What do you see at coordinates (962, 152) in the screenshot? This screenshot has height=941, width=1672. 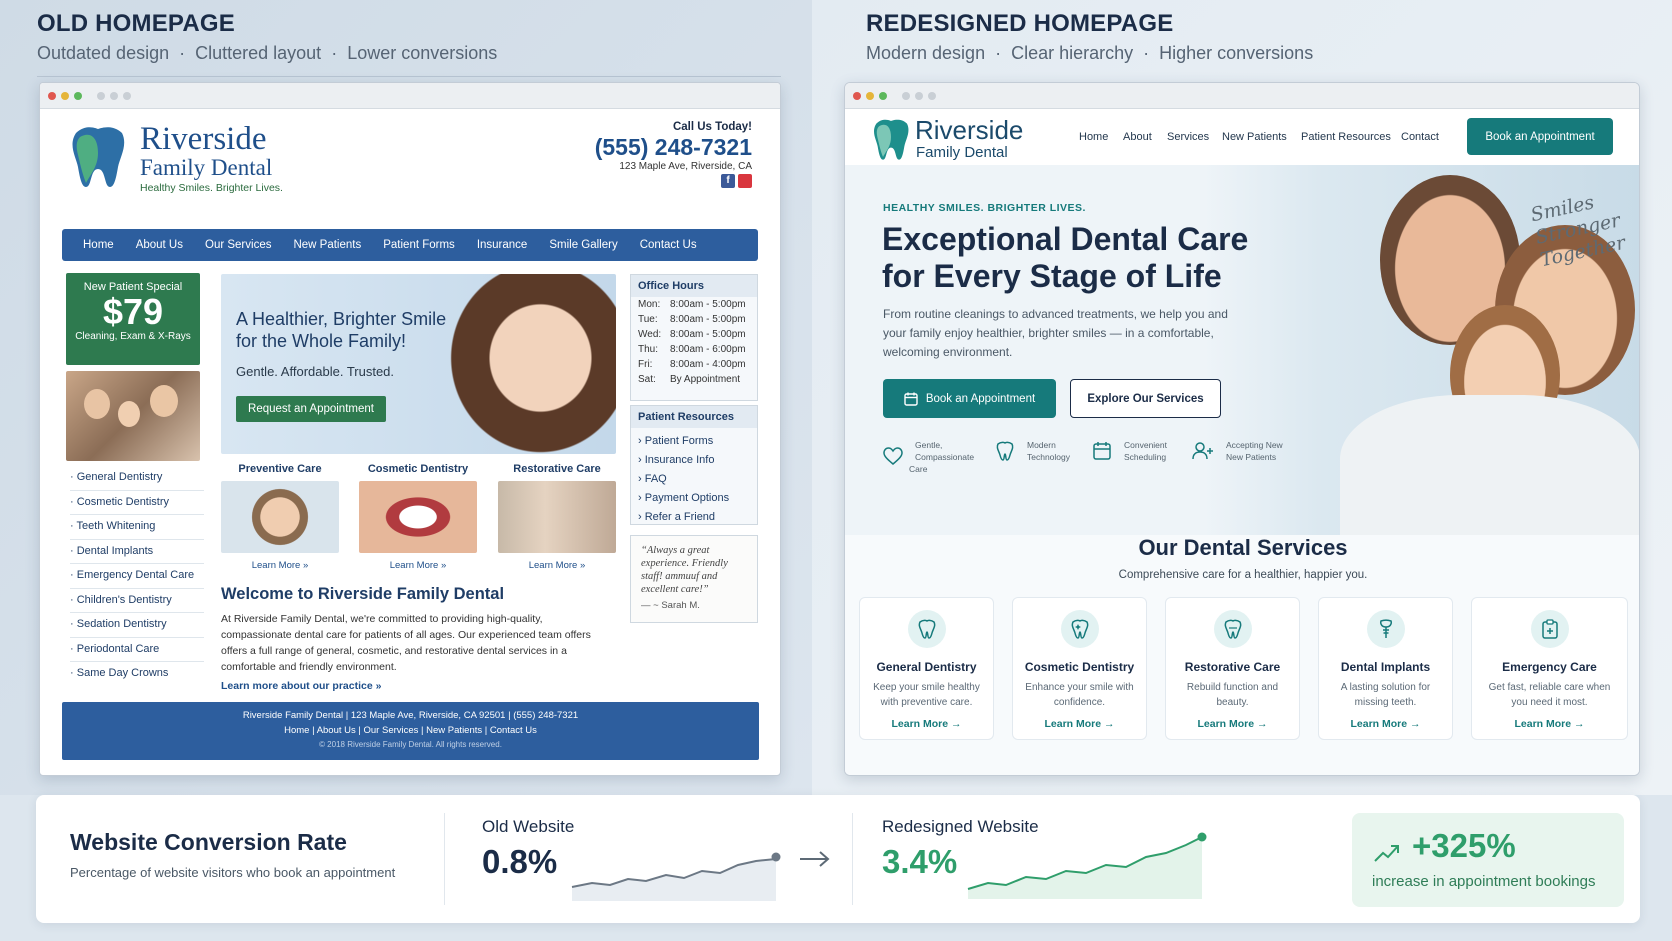 I see `new-logo-line2: Family Dental` at bounding box center [962, 152].